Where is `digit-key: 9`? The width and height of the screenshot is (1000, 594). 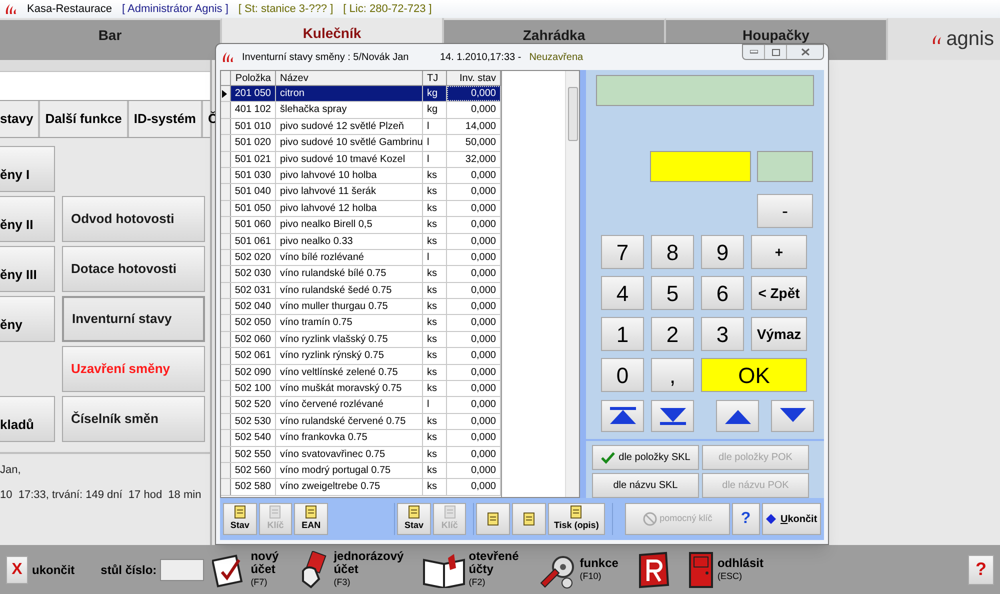
digit-key: 9 is located at coordinates (722, 252).